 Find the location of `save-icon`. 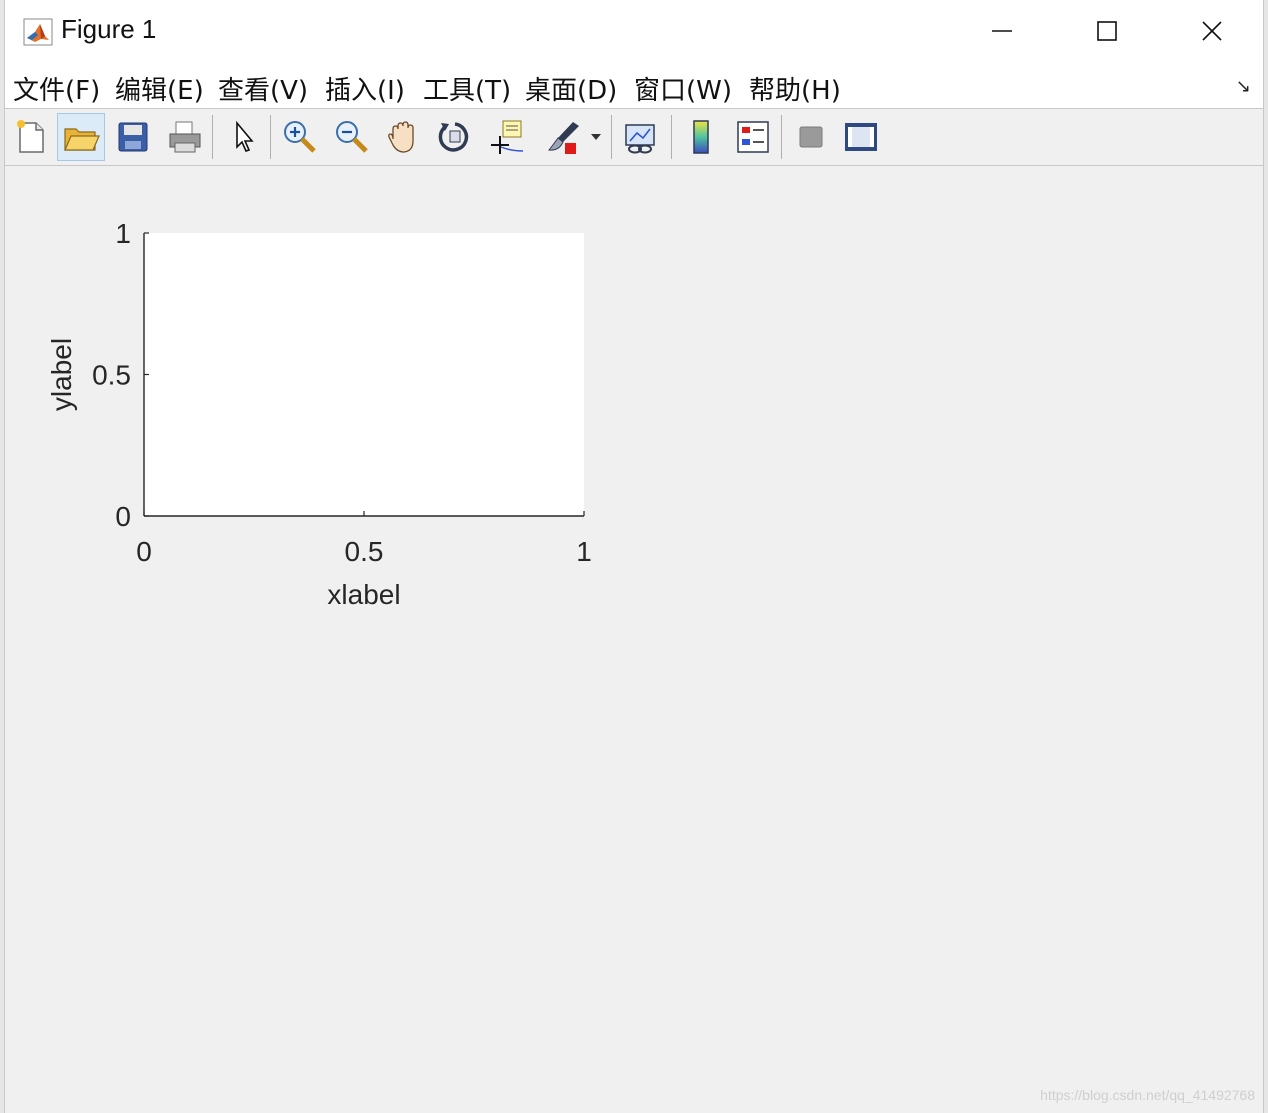

save-icon is located at coordinates (133, 137).